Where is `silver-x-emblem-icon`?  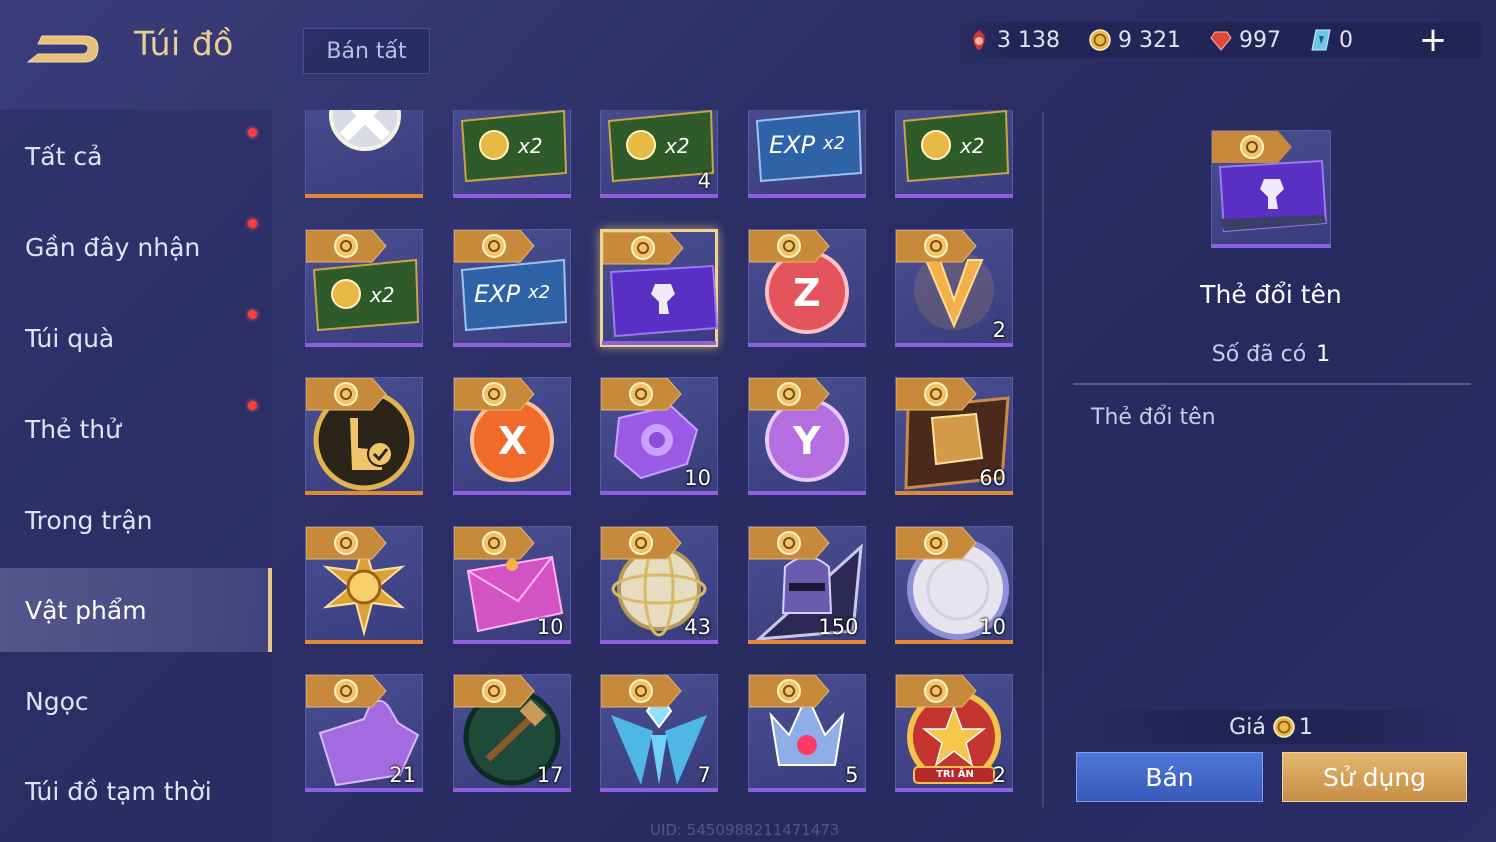 silver-x-emblem-icon is located at coordinates (365, 130).